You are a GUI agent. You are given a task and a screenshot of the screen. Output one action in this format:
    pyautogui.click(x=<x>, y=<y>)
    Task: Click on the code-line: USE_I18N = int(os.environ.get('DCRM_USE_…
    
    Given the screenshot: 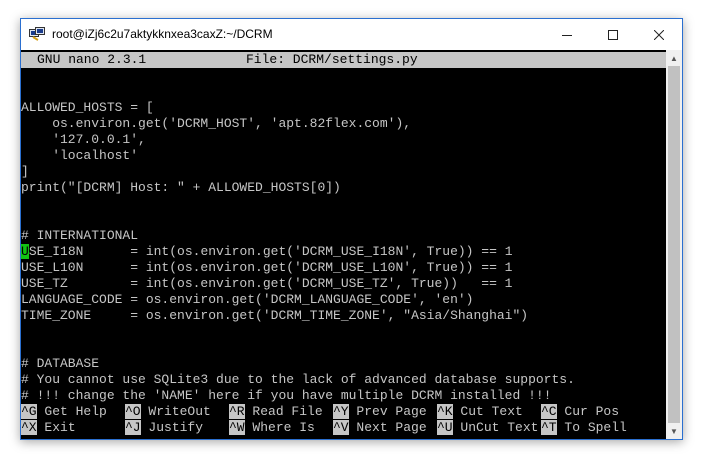 What is the action you would take?
    pyautogui.click(x=267, y=252)
    